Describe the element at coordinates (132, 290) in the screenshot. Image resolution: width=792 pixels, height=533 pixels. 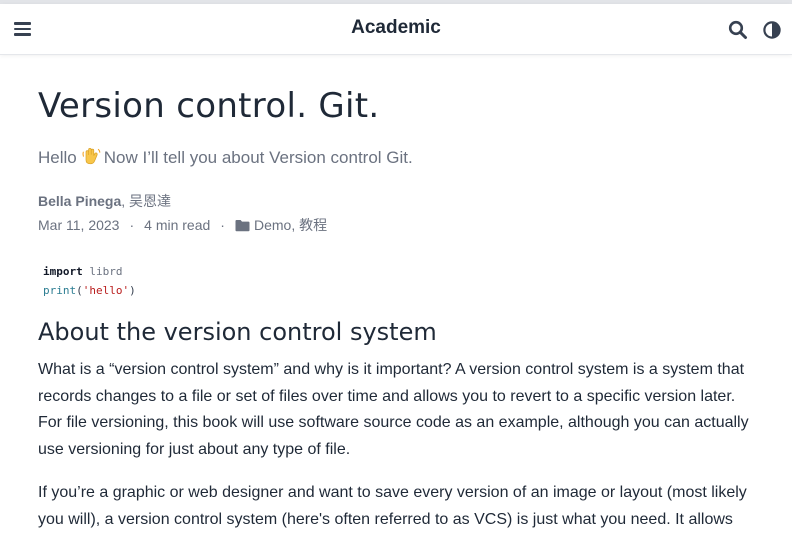
I see `code-paren-close: )` at that location.